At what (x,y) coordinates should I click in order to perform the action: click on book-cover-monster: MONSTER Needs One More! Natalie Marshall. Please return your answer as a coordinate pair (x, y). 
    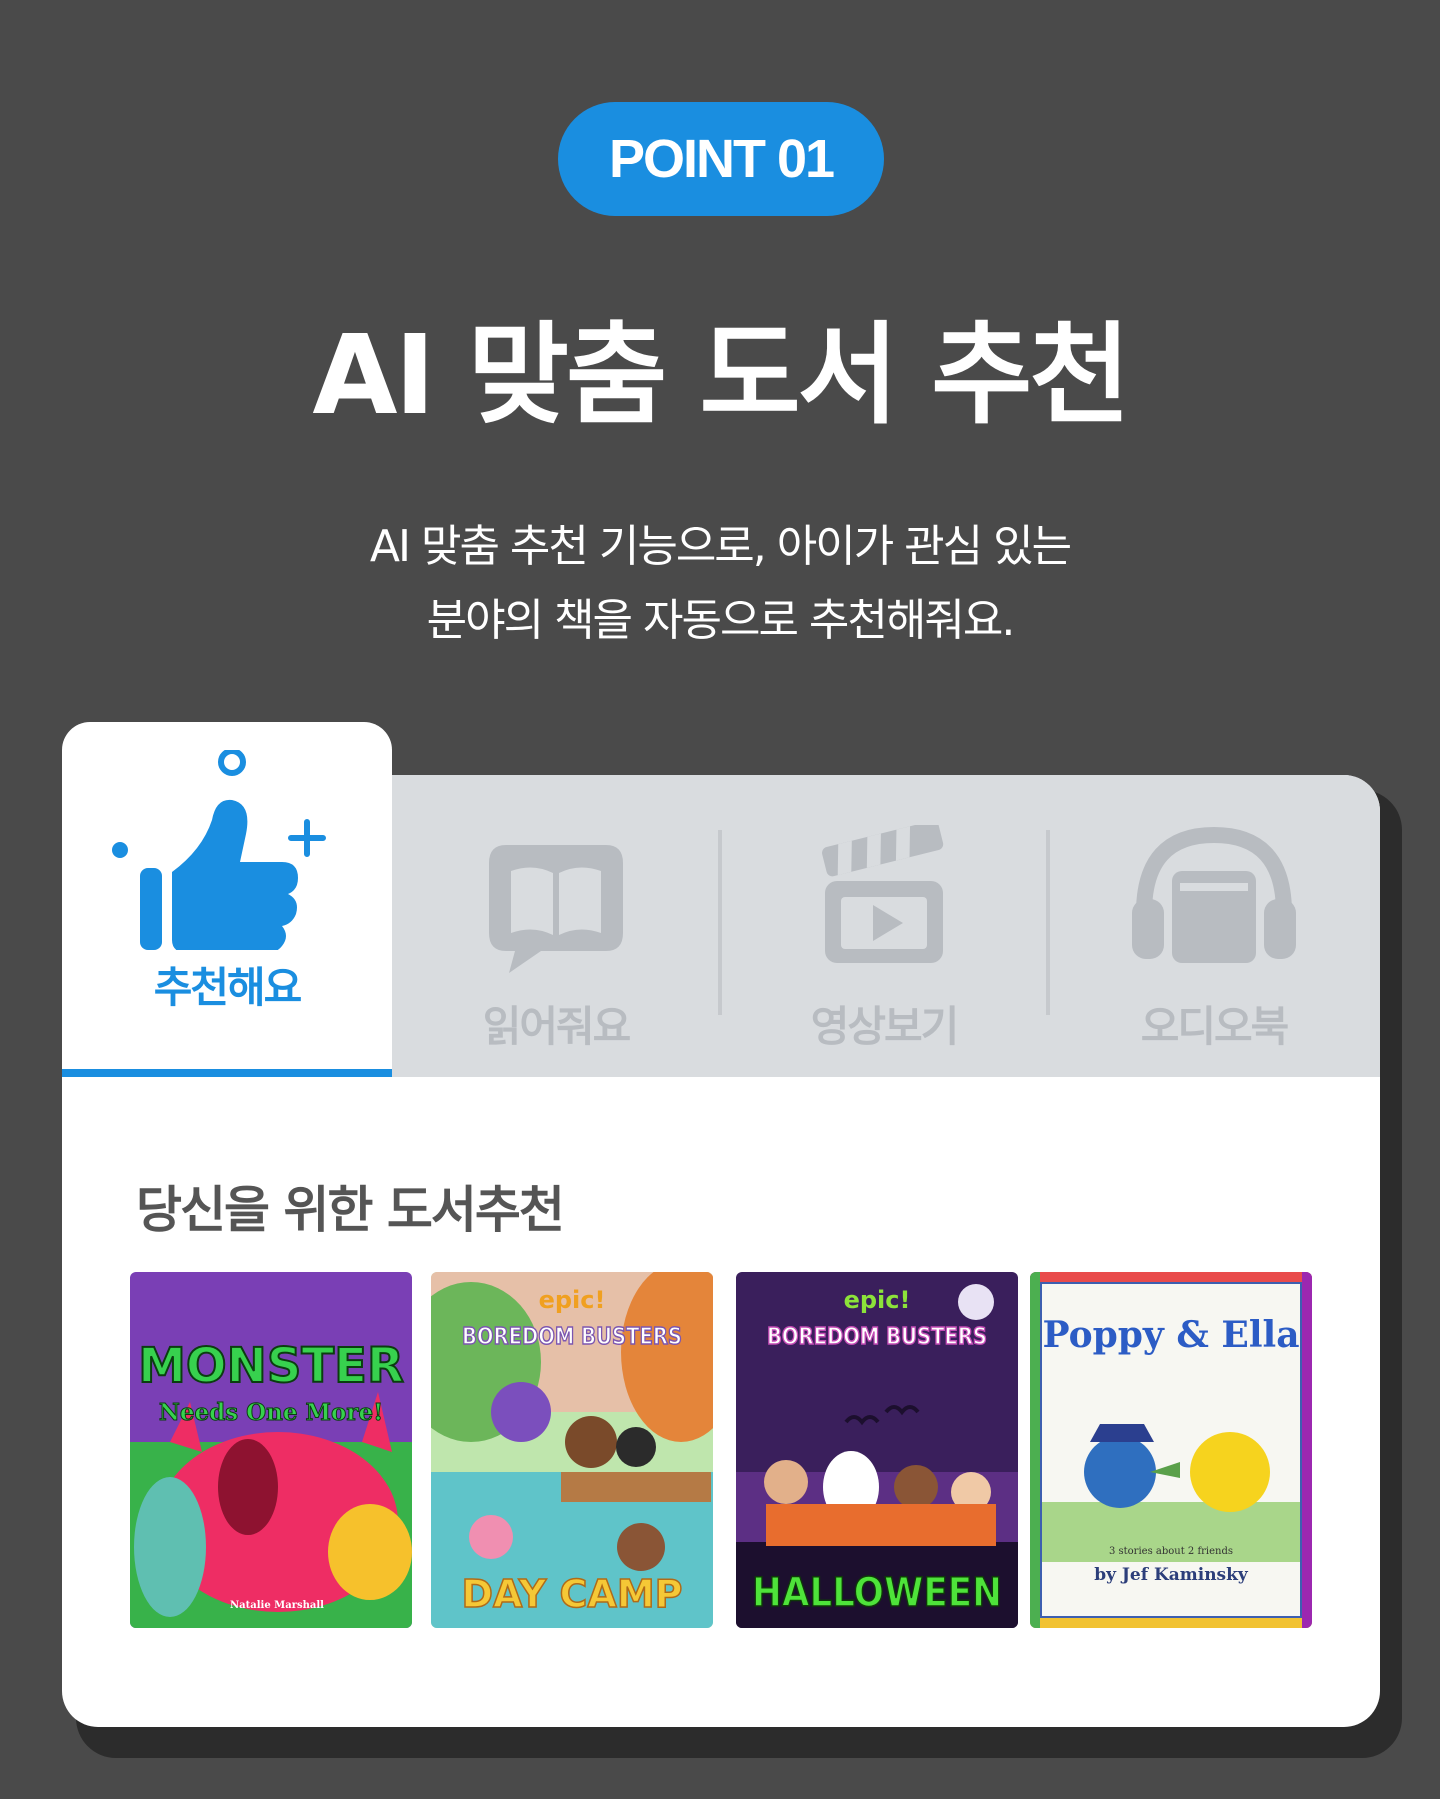
    Looking at the image, I should click on (271, 1450).